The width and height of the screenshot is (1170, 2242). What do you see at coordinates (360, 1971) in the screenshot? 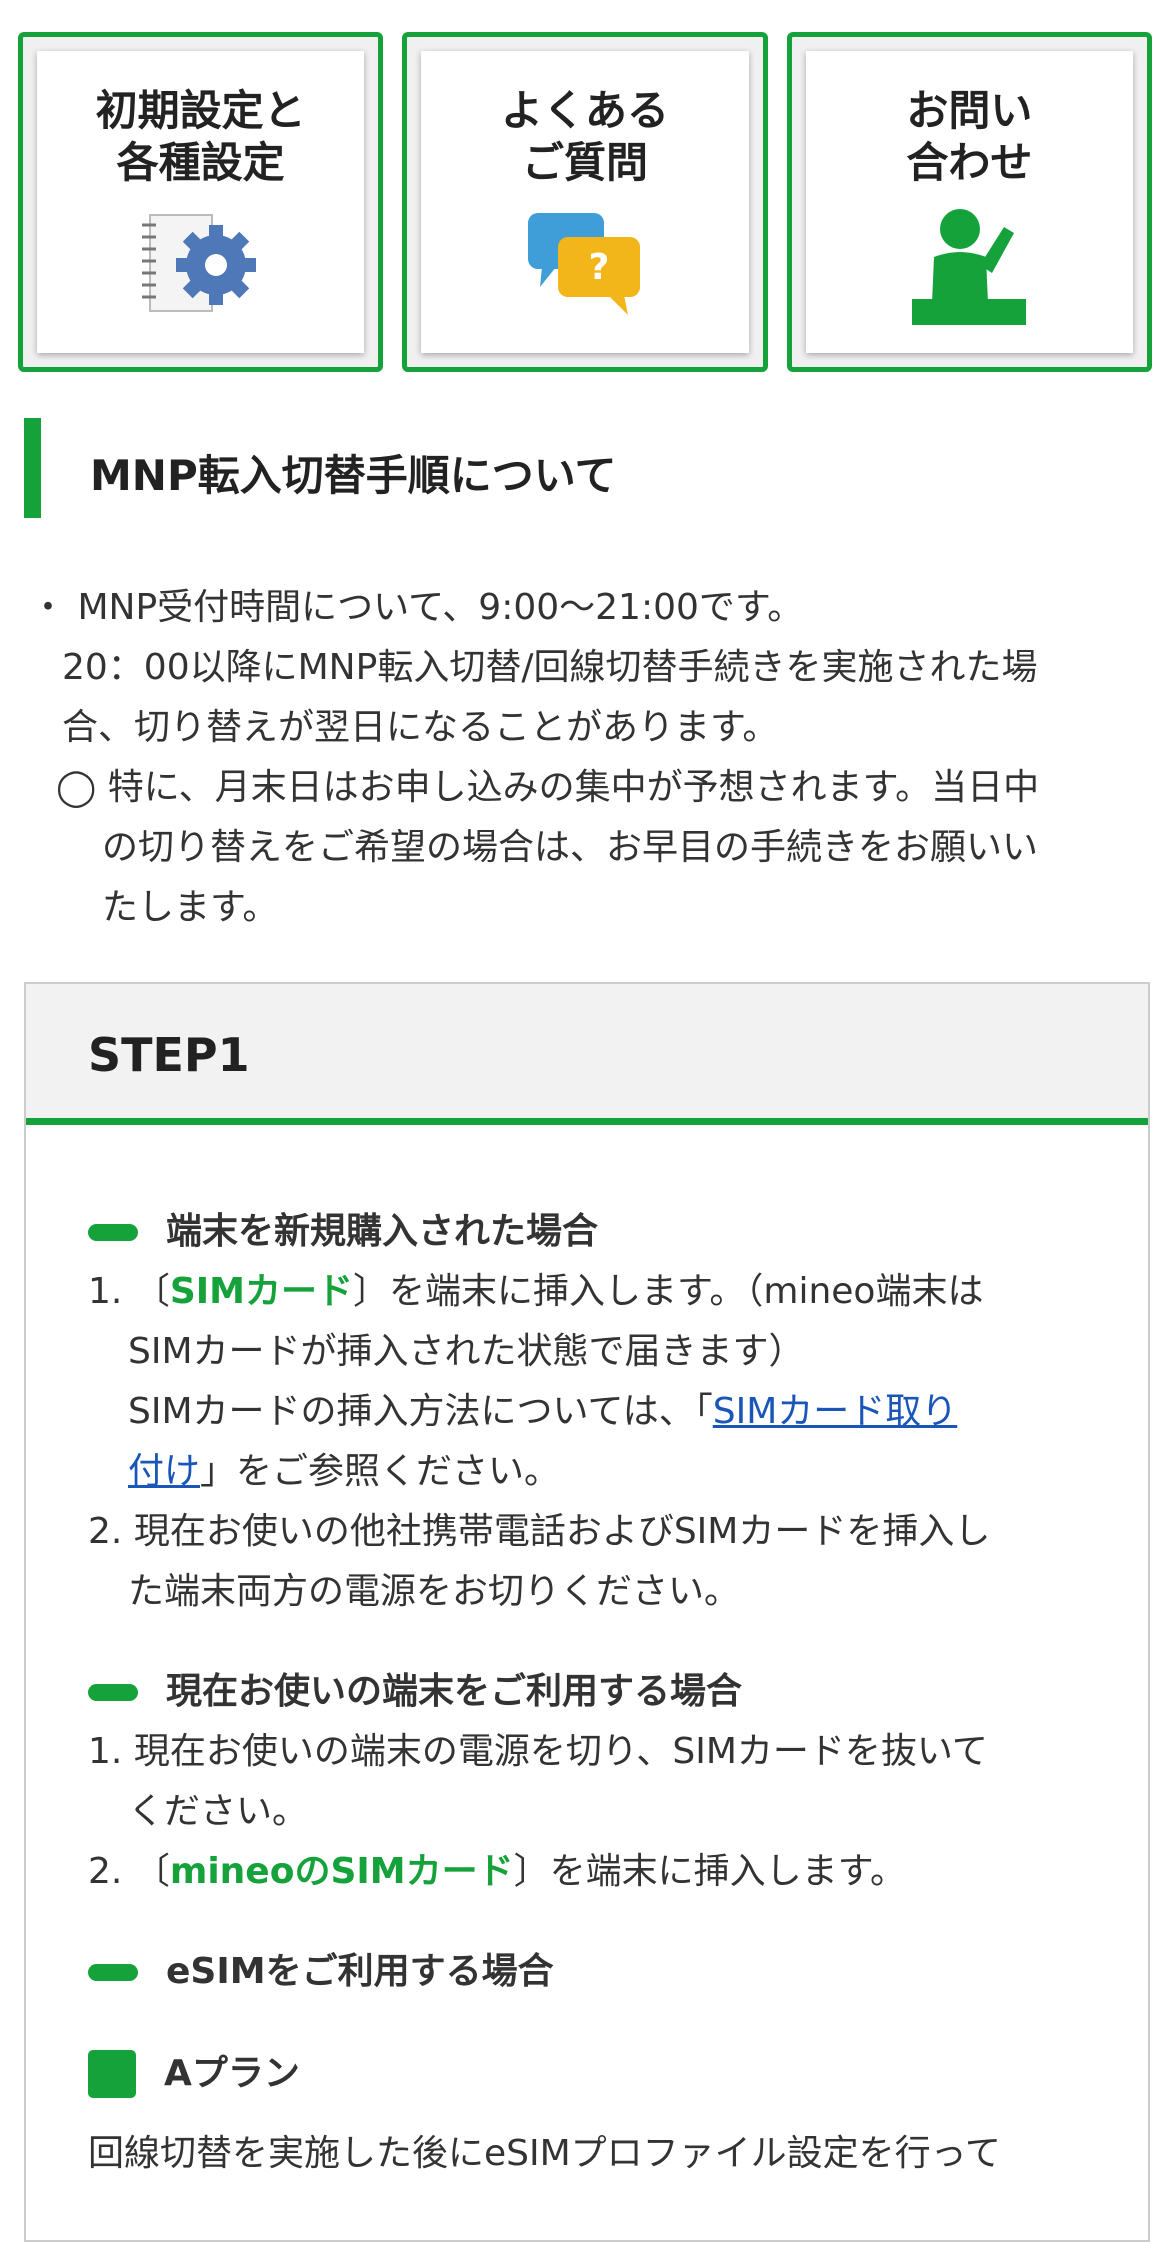
I see `subheading-text: eSIMをご利用する場合` at bounding box center [360, 1971].